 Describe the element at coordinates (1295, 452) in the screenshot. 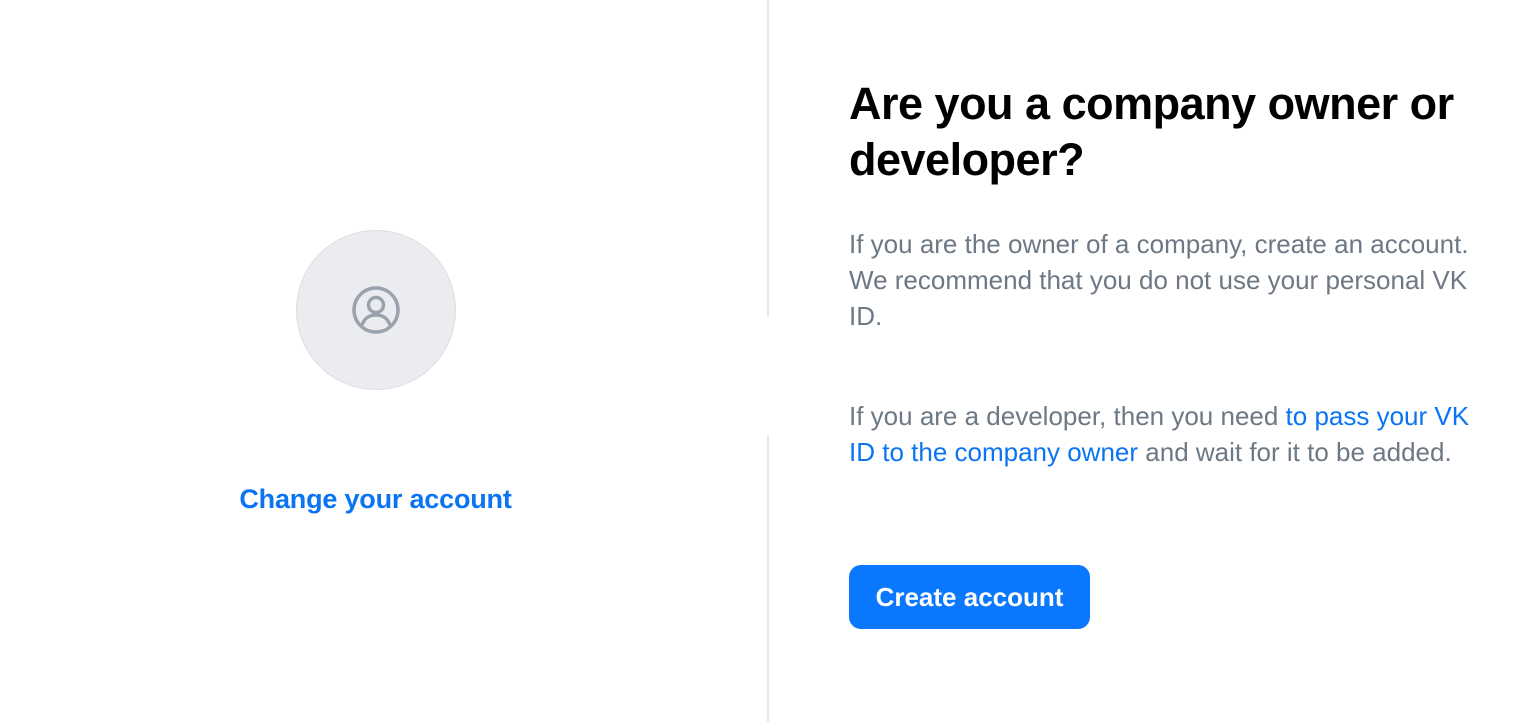

I see `developer-text-after: and wait for it to be added.` at that location.